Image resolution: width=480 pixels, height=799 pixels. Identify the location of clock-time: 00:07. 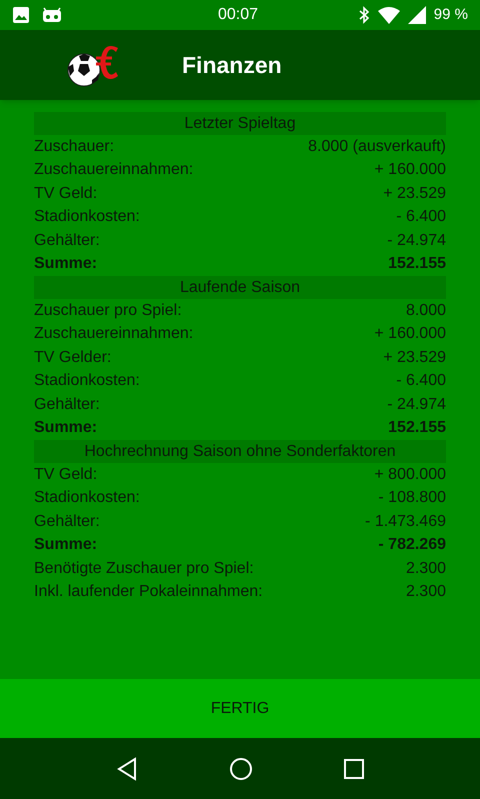
(238, 15).